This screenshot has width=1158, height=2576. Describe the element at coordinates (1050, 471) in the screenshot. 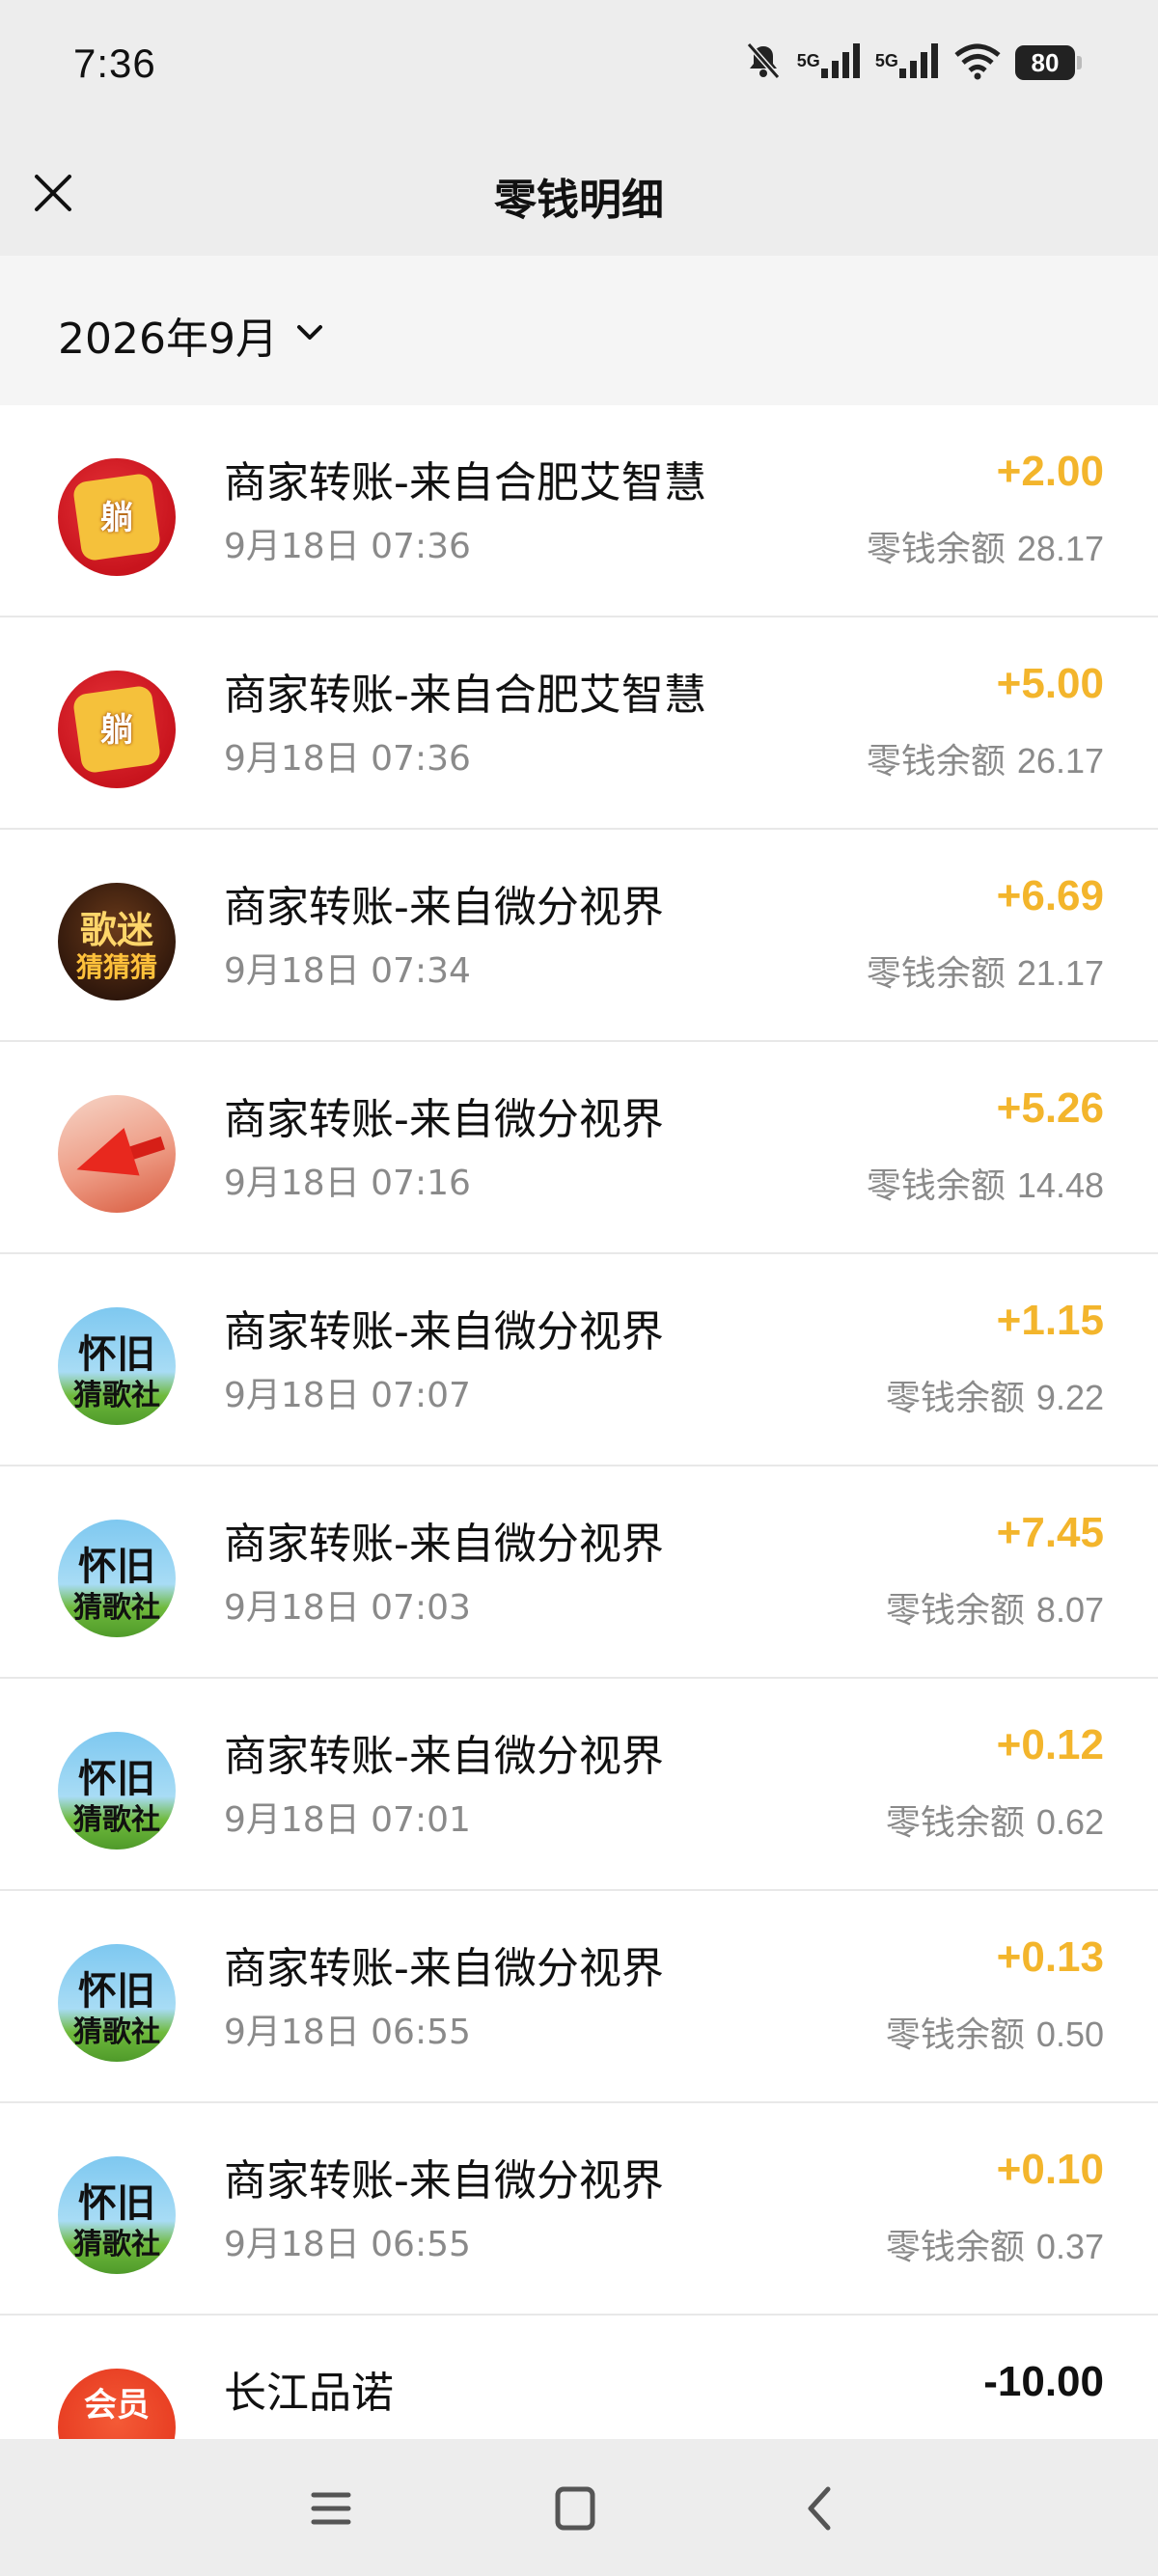

I see `transaction-amount: +2.00` at that location.